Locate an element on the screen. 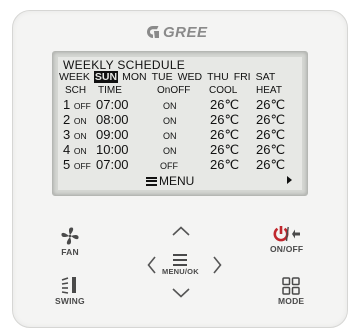 Image resolution: width=358 pixels, height=334 pixels. schedule-row: 1 OFF is located at coordinates (77, 104).